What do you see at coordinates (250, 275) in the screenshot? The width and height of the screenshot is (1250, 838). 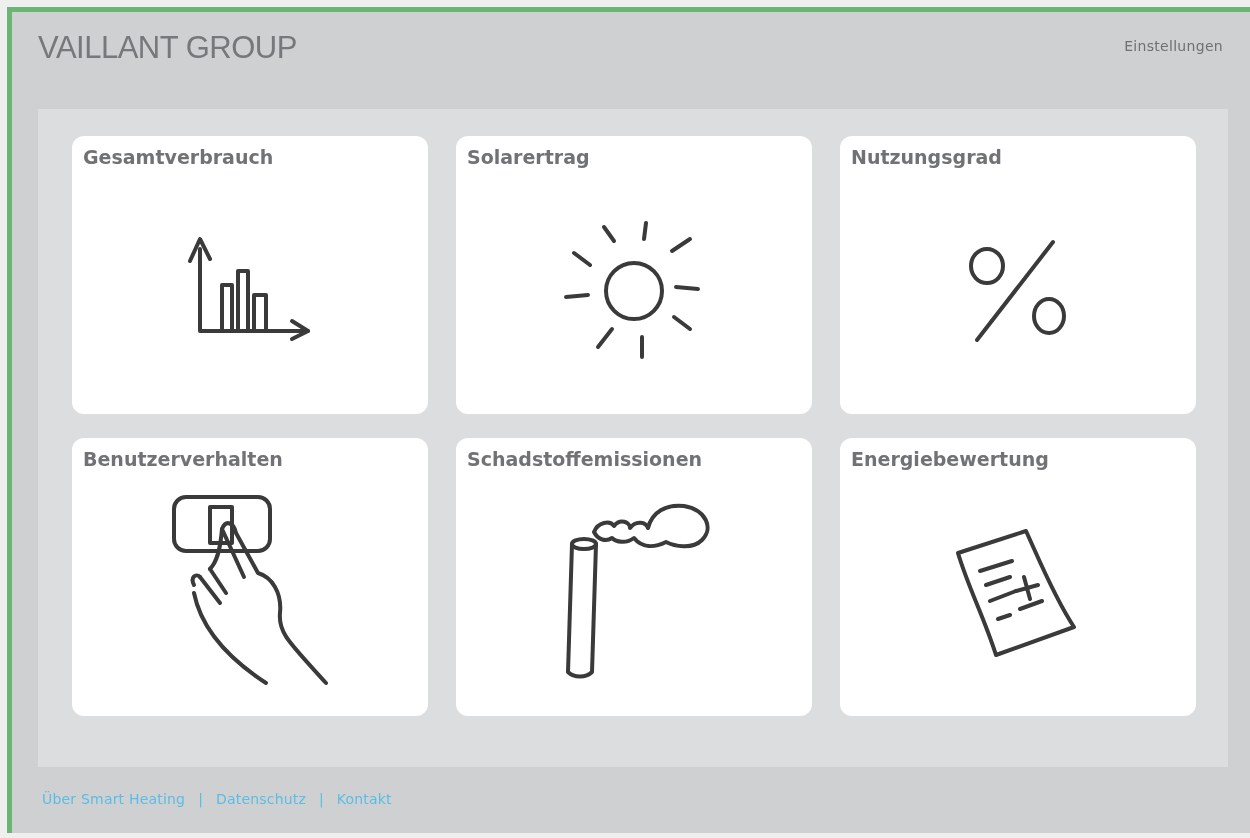 I see `dashboard-tile: Gesamtverbrauch` at bounding box center [250, 275].